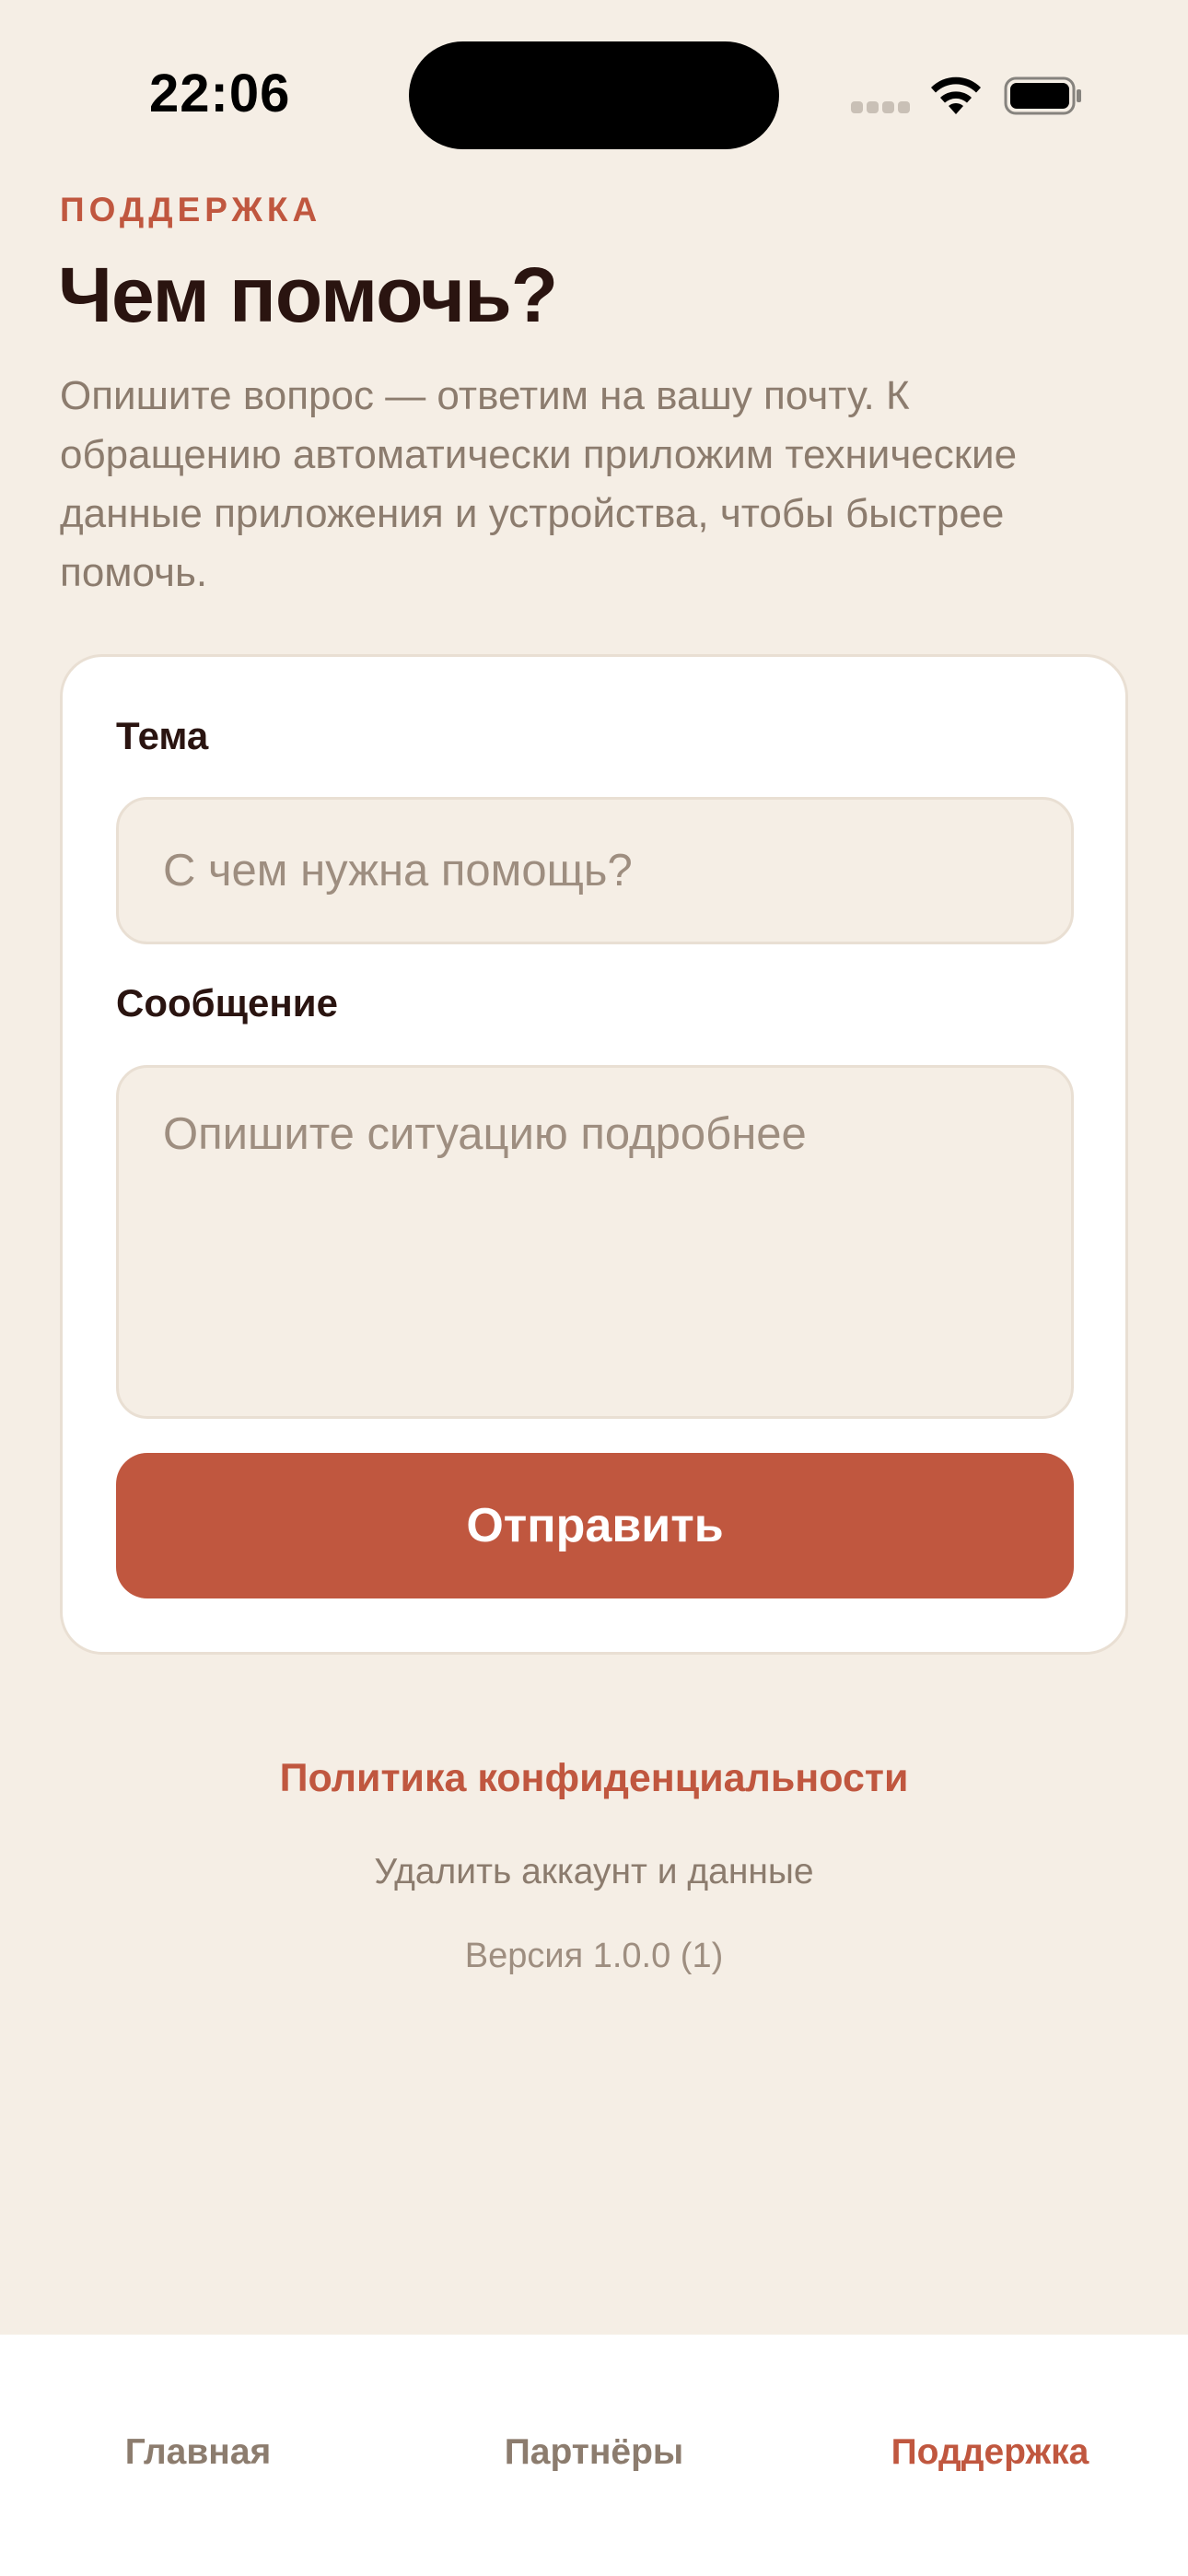 The width and height of the screenshot is (1188, 2576). I want to click on tab-bar: Главная Партнёры Поддержка, so click(594, 2455).